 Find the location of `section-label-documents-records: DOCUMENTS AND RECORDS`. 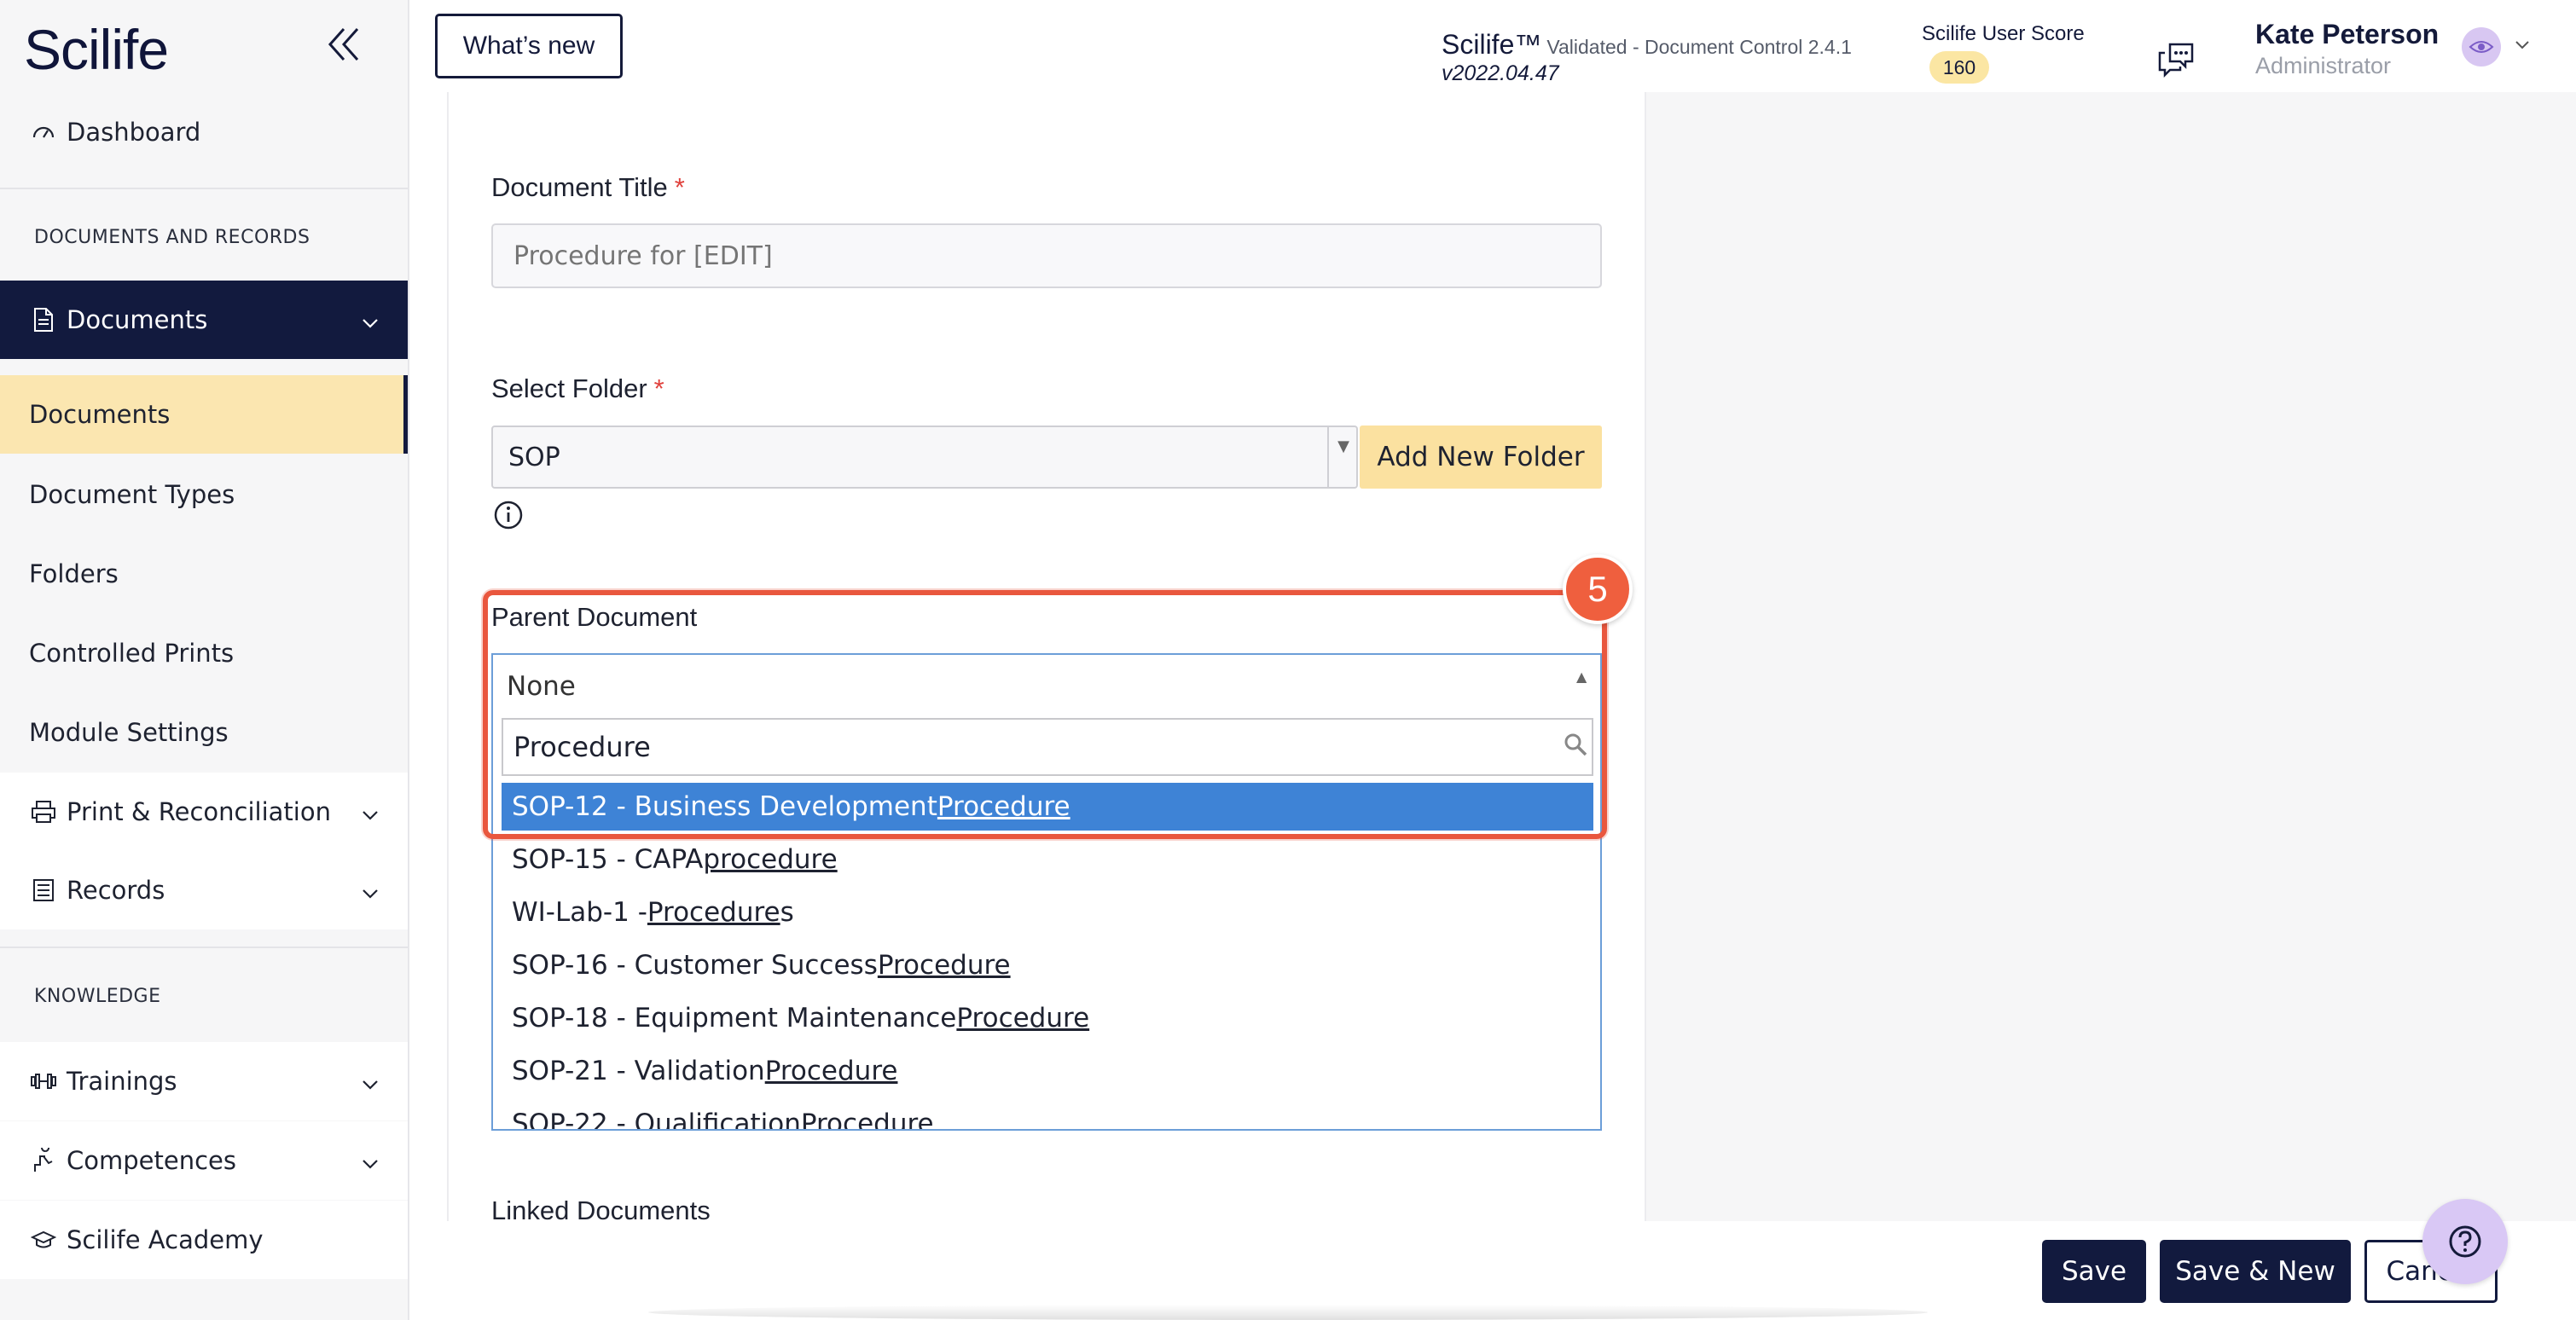

section-label-documents-records: DOCUMENTS AND RECORDS is located at coordinates (172, 237).